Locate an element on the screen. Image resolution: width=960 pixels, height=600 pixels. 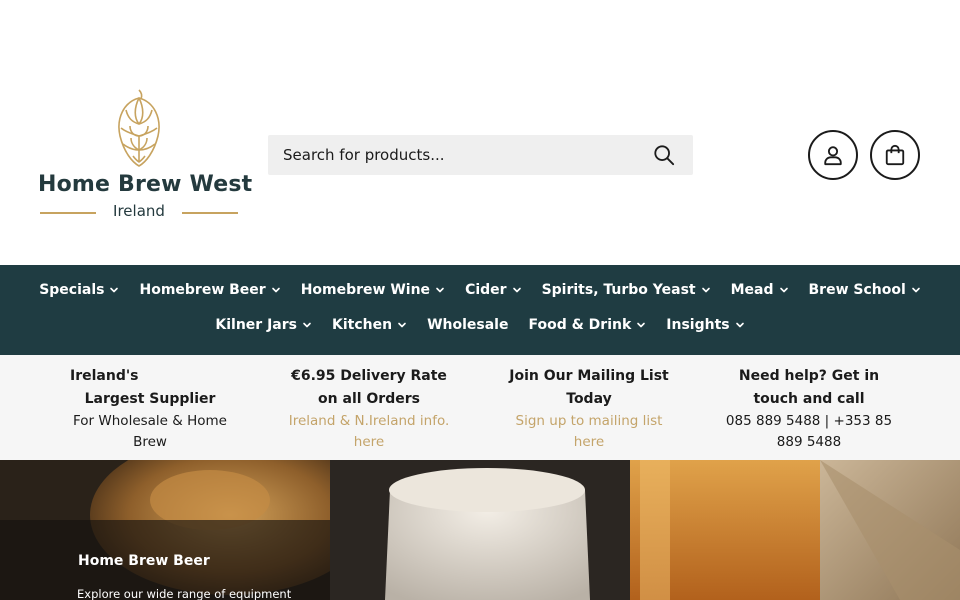
nav-item-label: Homebrew Wine is located at coordinates (365, 290).